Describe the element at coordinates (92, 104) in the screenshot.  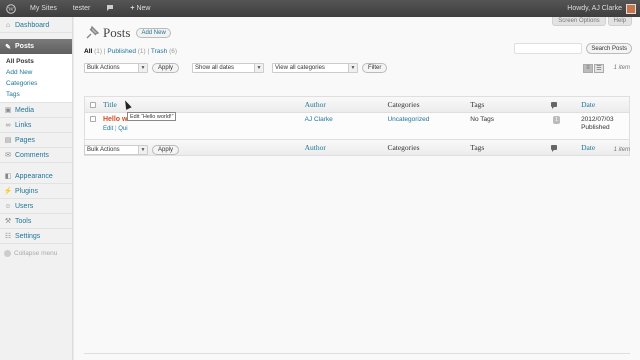
I see `select-all-checkbox` at that location.